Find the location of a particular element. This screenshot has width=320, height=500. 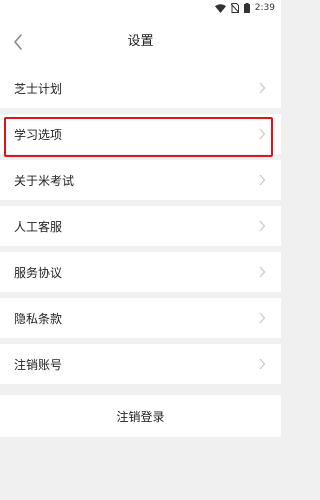

settings-item-label: 人工客服 is located at coordinates (38, 226).